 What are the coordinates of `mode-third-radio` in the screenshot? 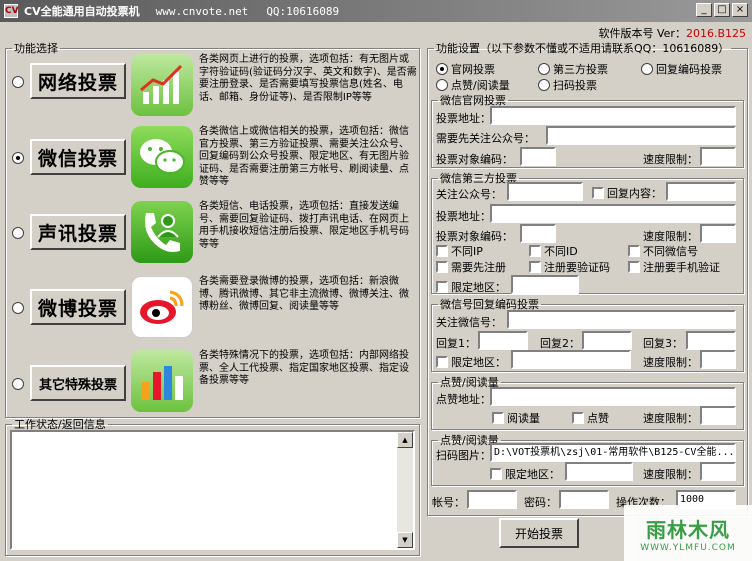 It's located at (544, 69).